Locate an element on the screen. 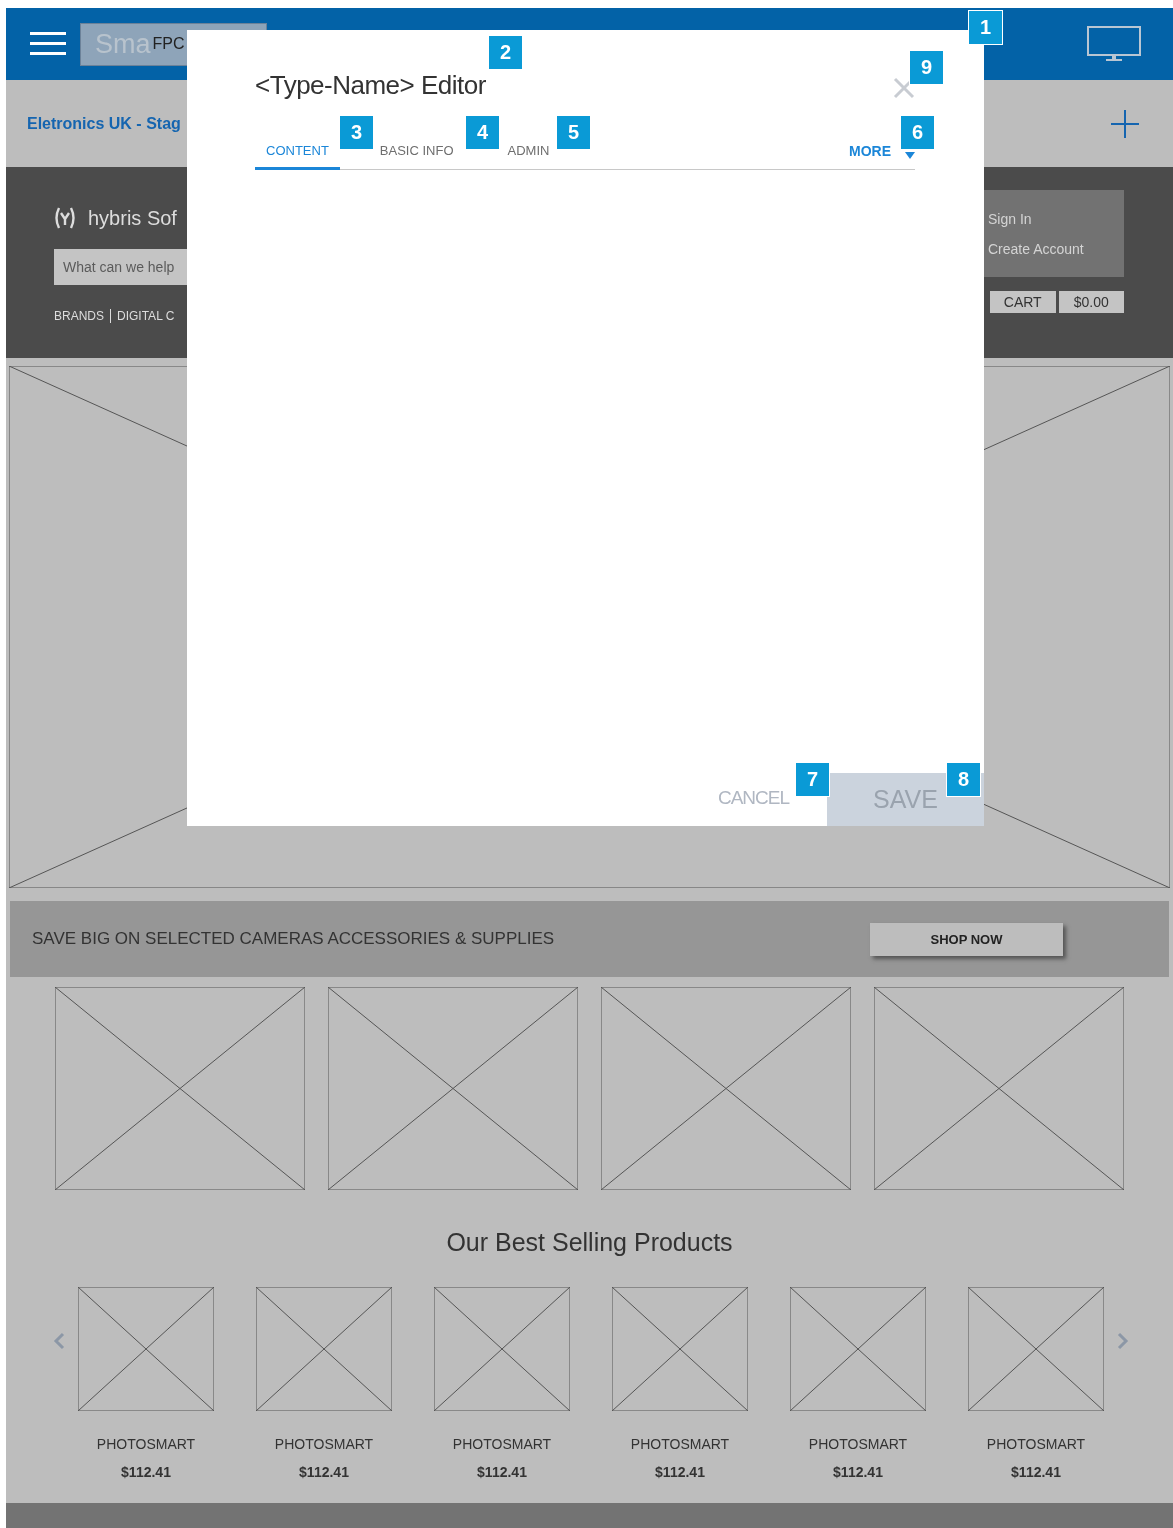 The width and height of the screenshot is (1173, 1528). dialog-title: <Type-Name> Editor is located at coordinates (370, 85).